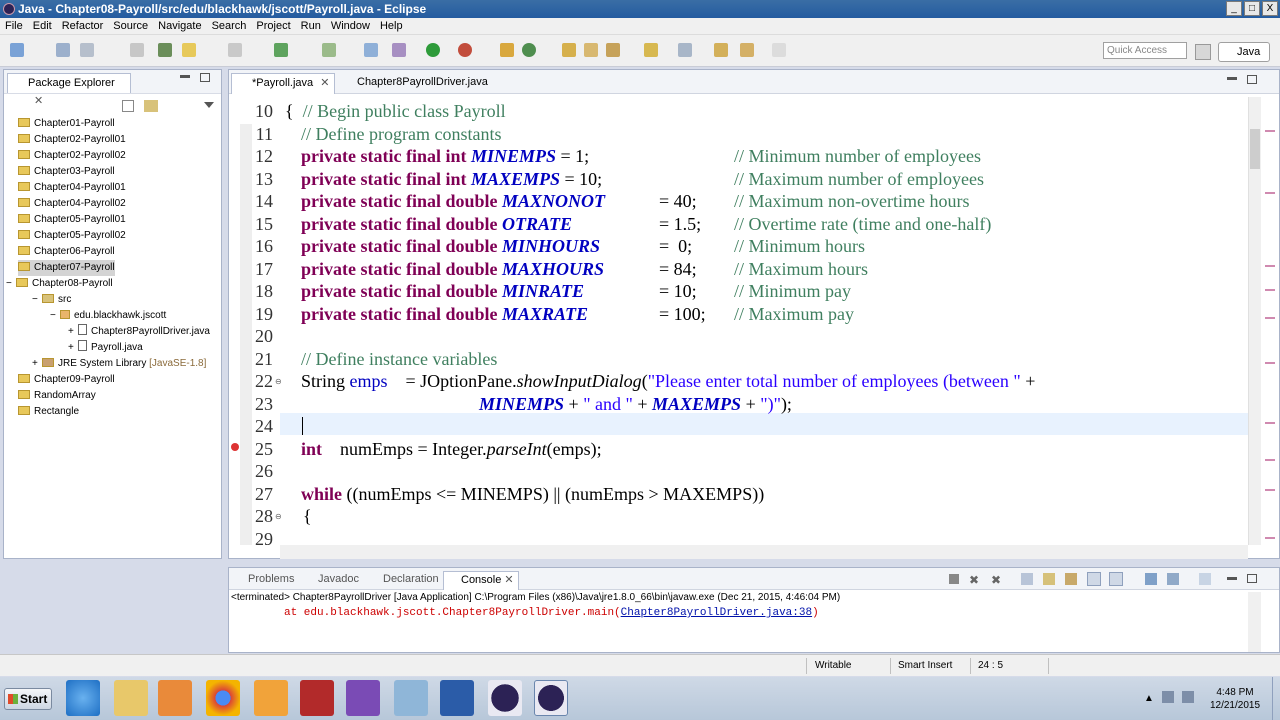  Describe the element at coordinates (1149, 698) in the screenshot. I see `show-hidden-icons-icon: ▲` at that location.